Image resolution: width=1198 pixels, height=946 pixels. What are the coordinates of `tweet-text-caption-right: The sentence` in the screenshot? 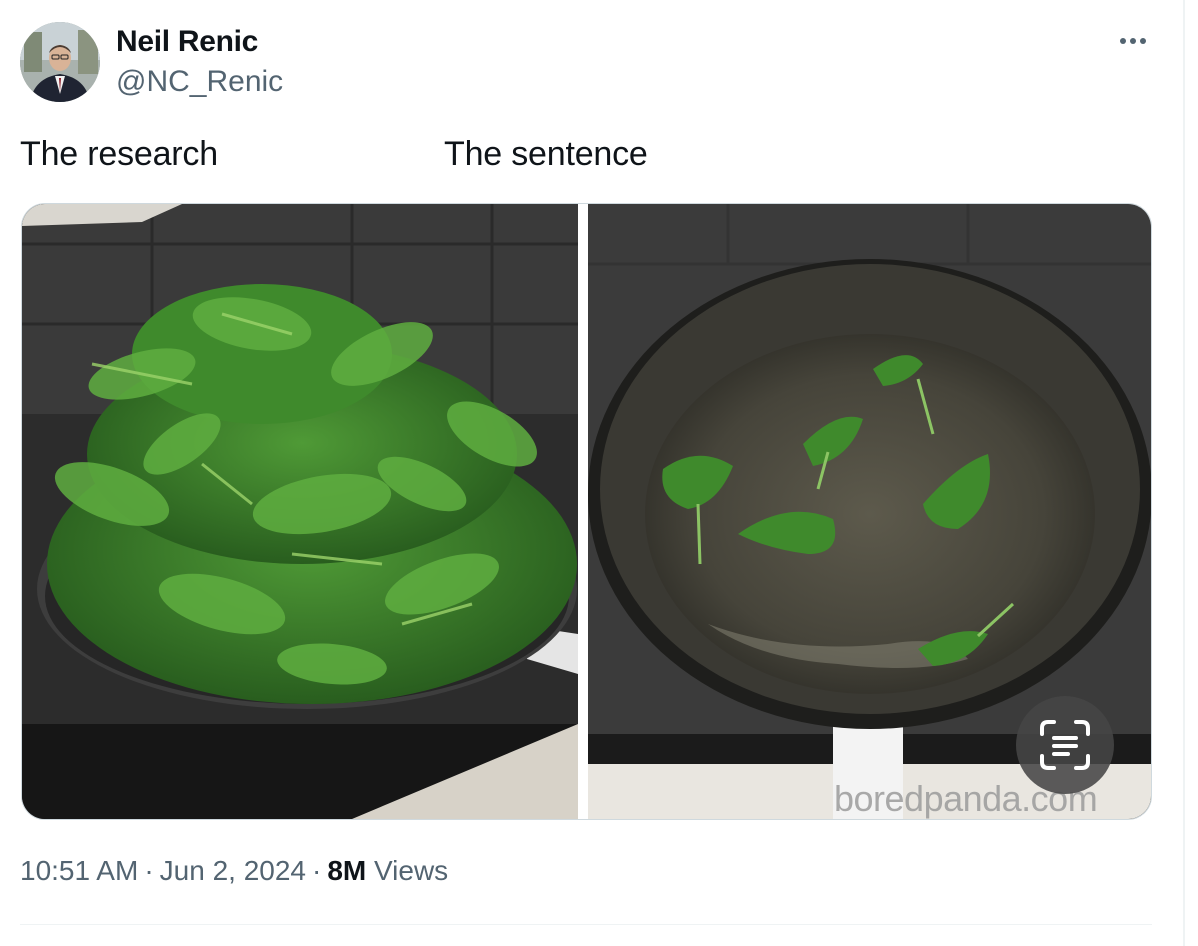 It's located at (546, 154).